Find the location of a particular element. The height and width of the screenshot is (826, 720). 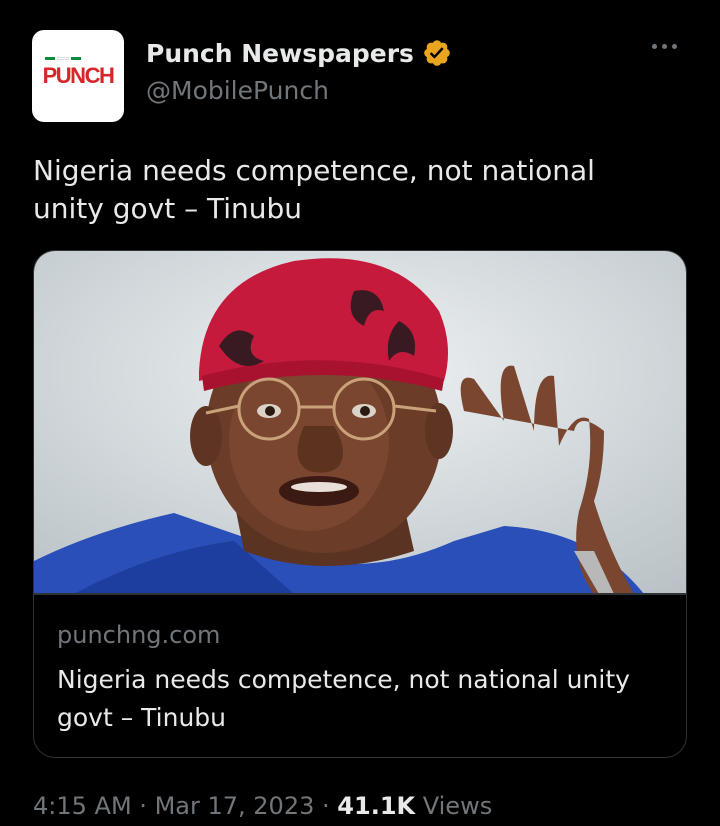

avatar-logo-text: PUNCH is located at coordinates (78, 75).